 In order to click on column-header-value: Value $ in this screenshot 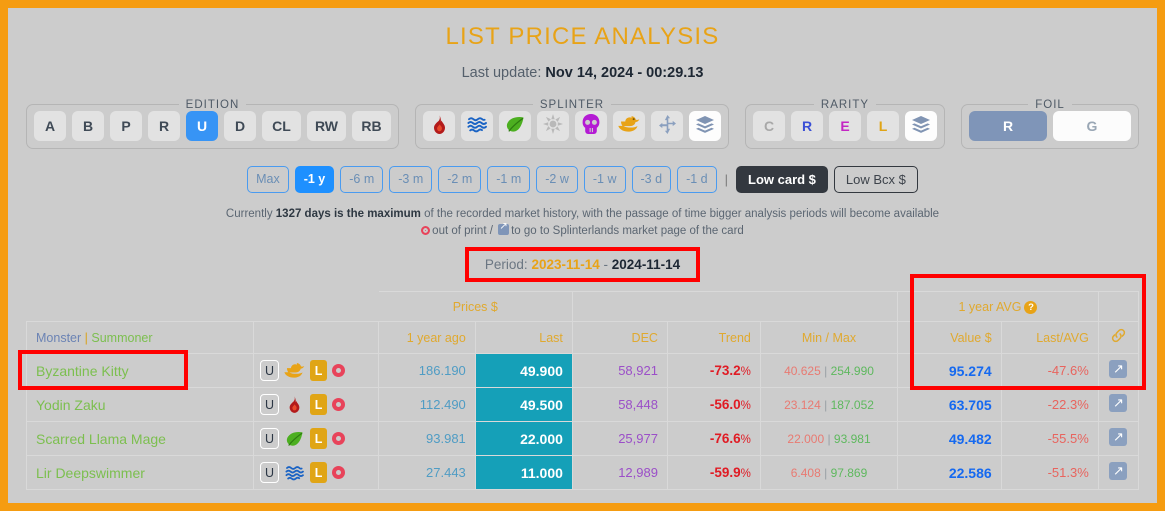, I will do `click(949, 338)`.